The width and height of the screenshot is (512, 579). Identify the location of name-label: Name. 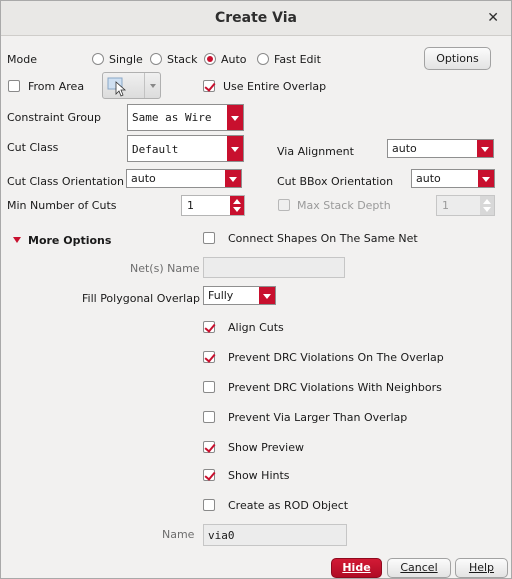
(178, 534).